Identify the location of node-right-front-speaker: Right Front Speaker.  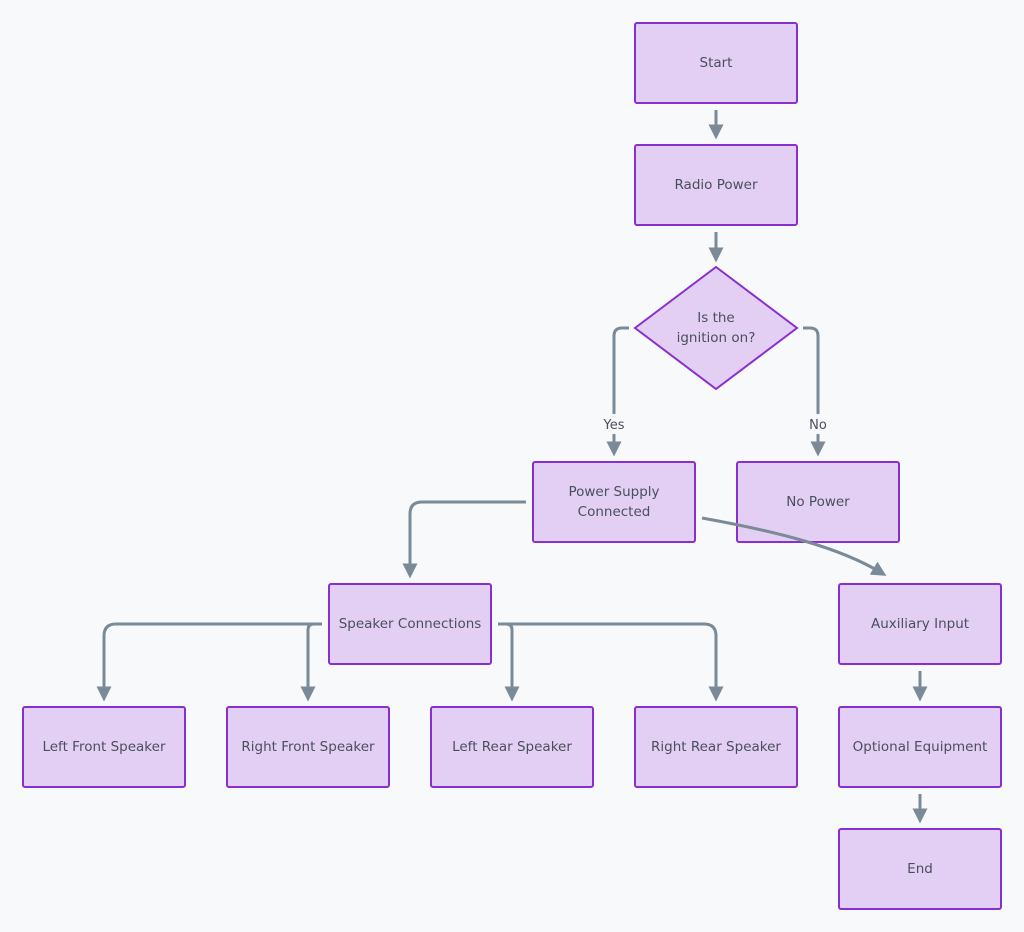
(308, 747).